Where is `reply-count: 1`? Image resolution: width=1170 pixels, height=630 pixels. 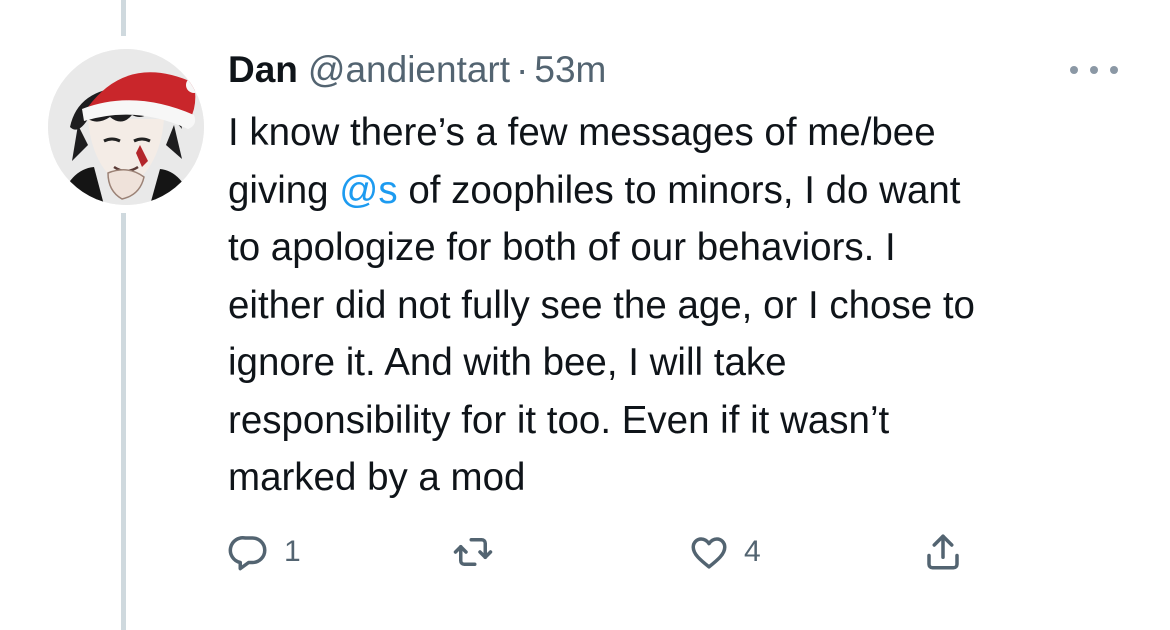 reply-count: 1 is located at coordinates (292, 551).